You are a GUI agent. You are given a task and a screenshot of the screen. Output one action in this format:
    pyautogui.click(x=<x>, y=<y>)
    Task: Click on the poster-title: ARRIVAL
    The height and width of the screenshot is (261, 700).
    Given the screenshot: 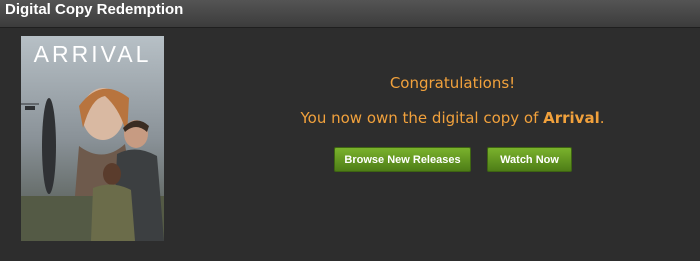 What is the action you would take?
    pyautogui.click(x=92, y=54)
    